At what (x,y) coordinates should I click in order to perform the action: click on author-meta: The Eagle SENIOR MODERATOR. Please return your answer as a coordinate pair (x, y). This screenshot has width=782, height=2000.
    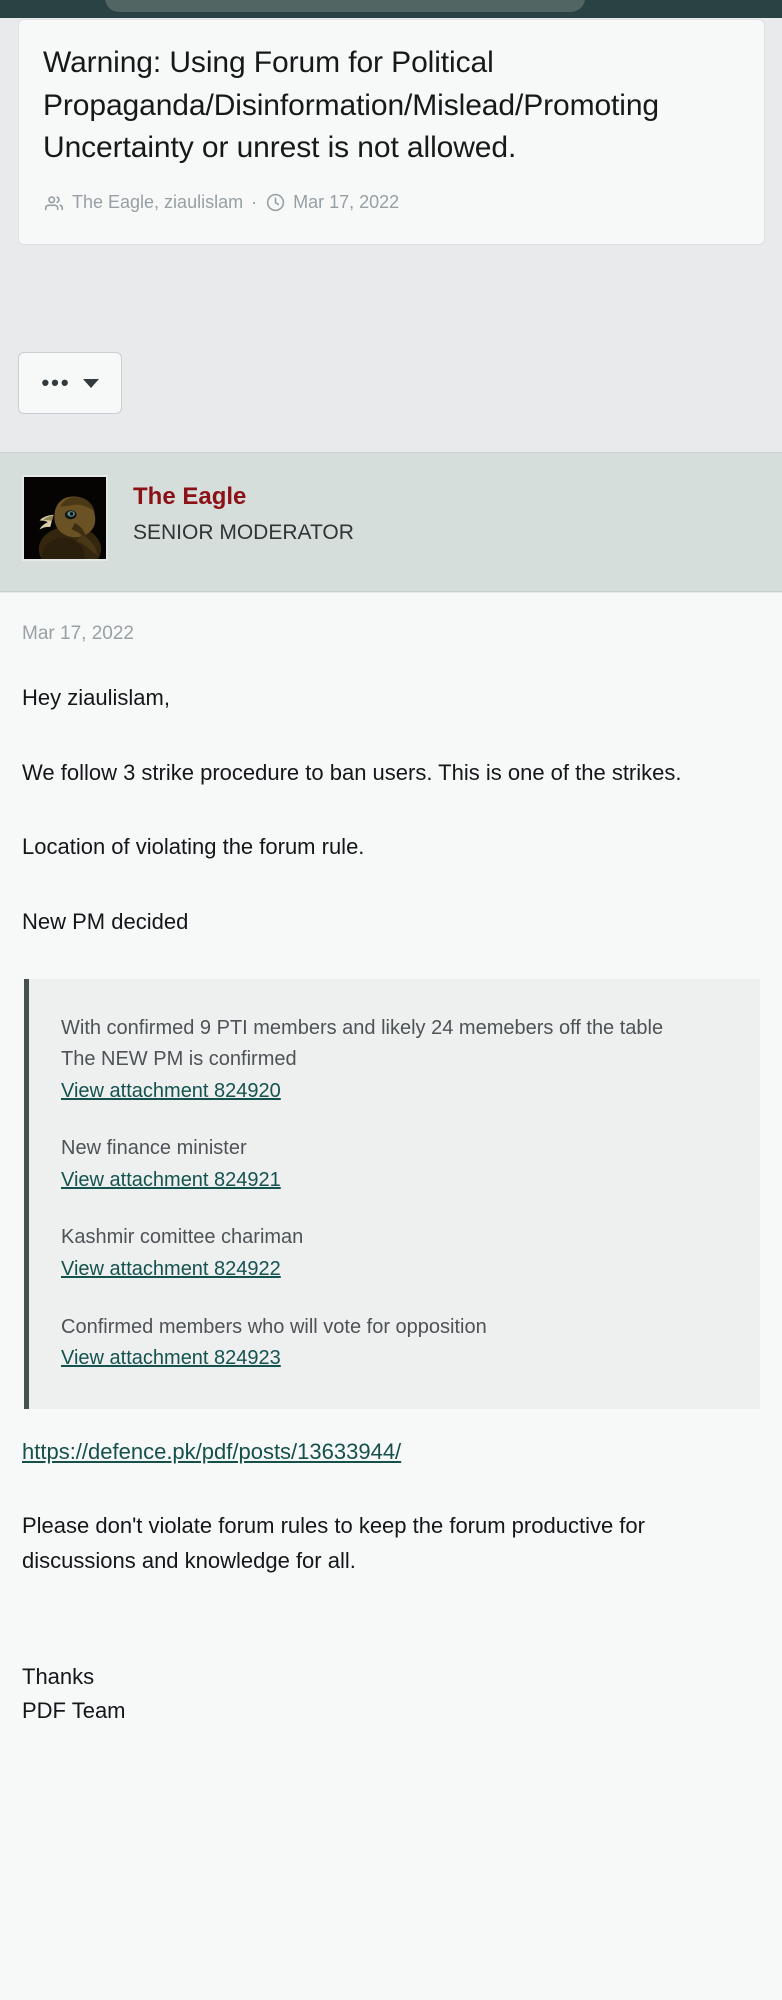
    Looking at the image, I should click on (243, 510).